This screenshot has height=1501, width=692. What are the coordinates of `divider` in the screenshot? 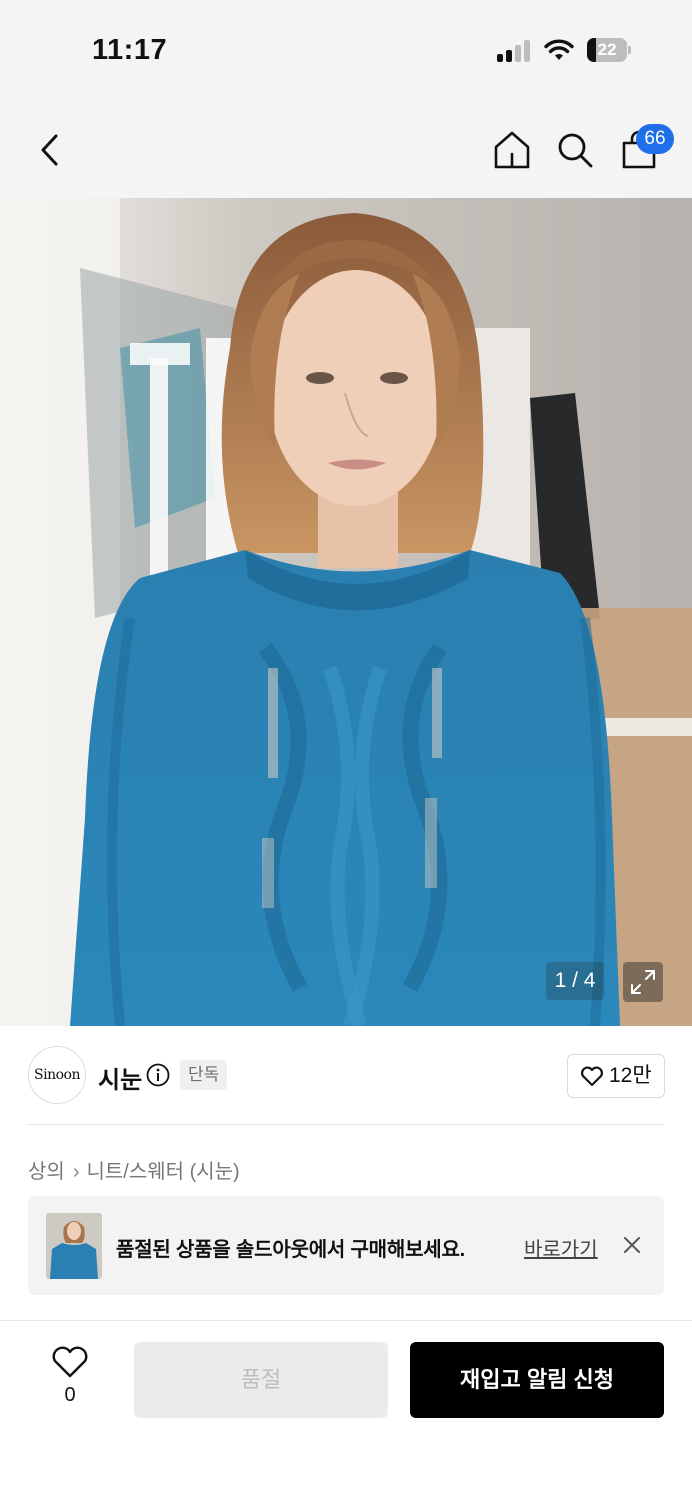 It's located at (346, 1124).